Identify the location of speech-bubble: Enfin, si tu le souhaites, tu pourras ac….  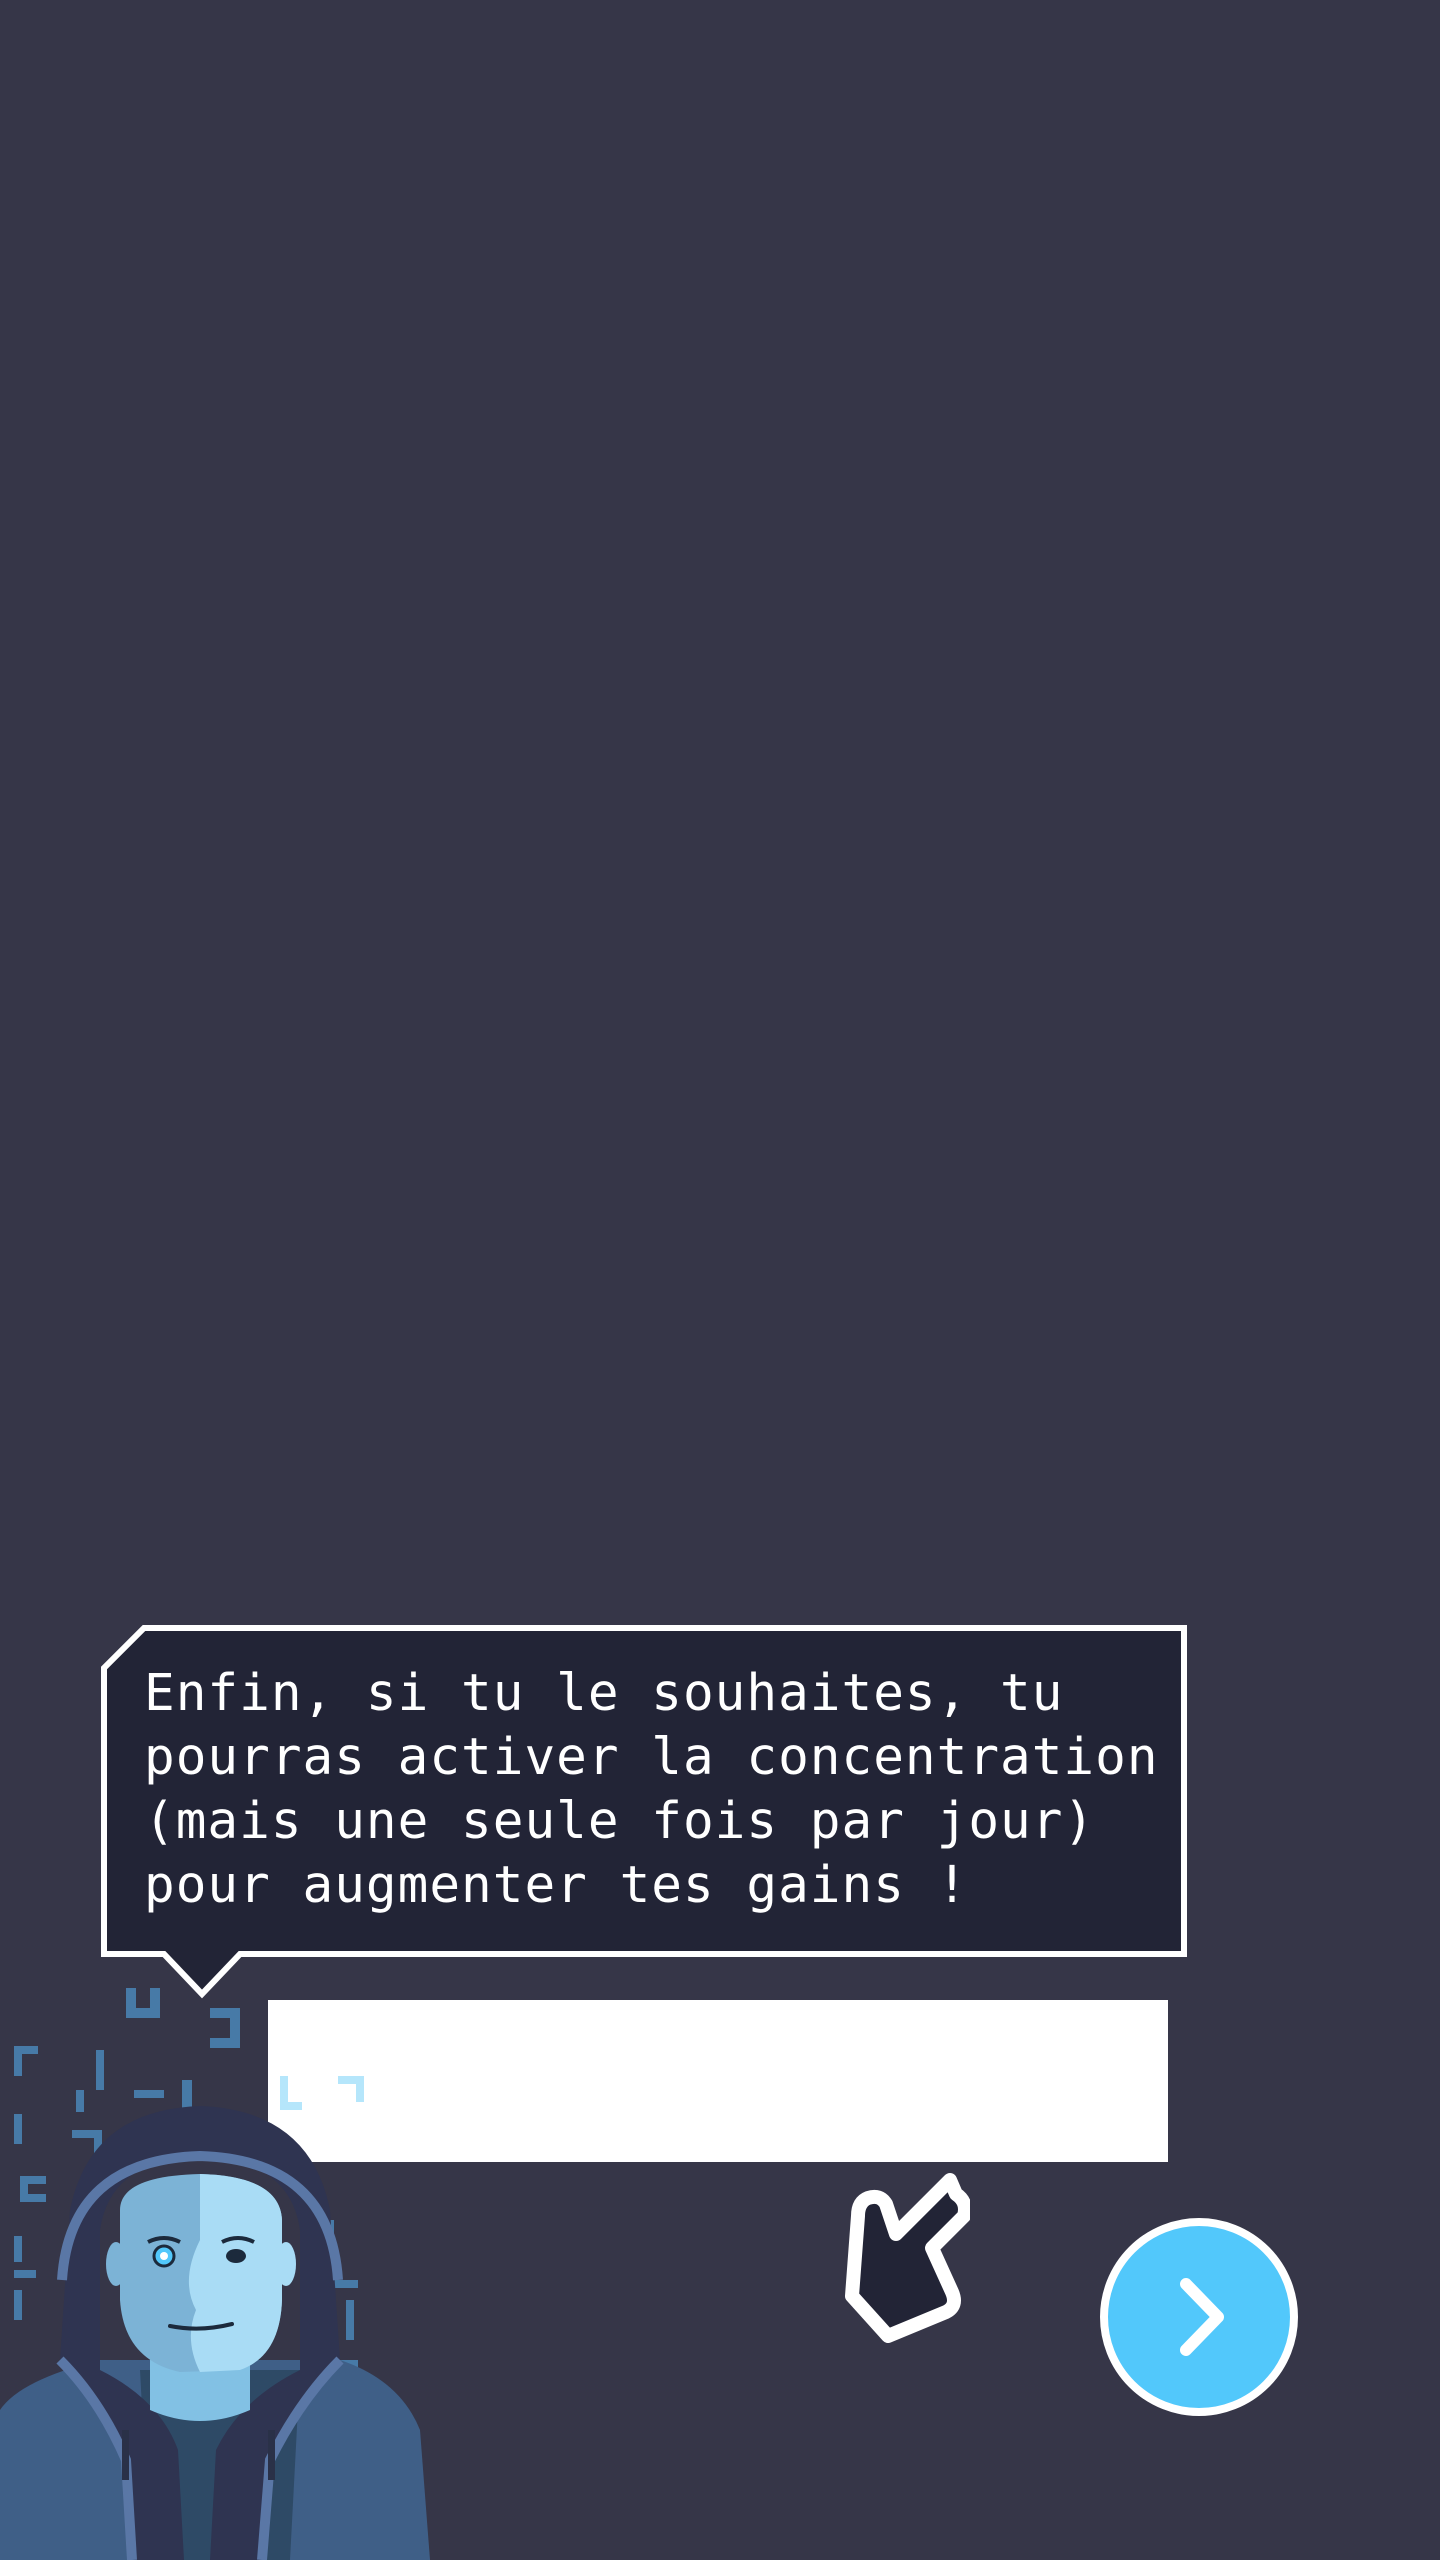
(644, 1811).